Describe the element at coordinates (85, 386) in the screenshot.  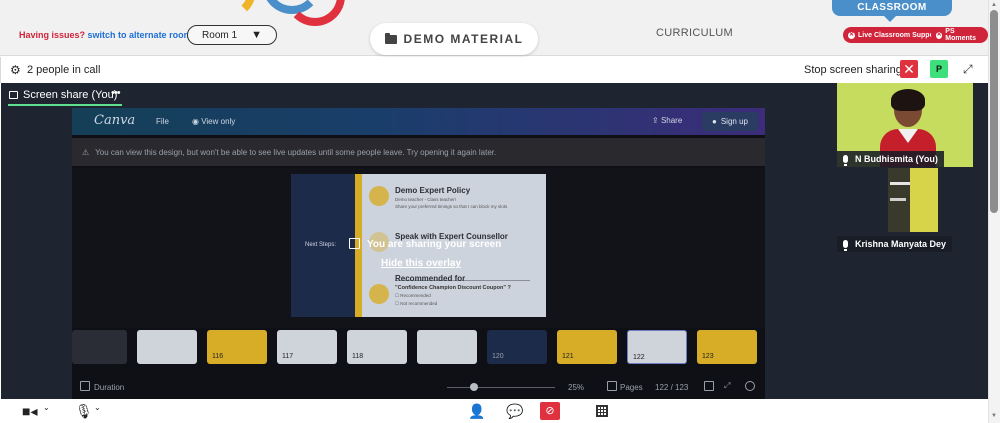
I see `duration-icon` at that location.